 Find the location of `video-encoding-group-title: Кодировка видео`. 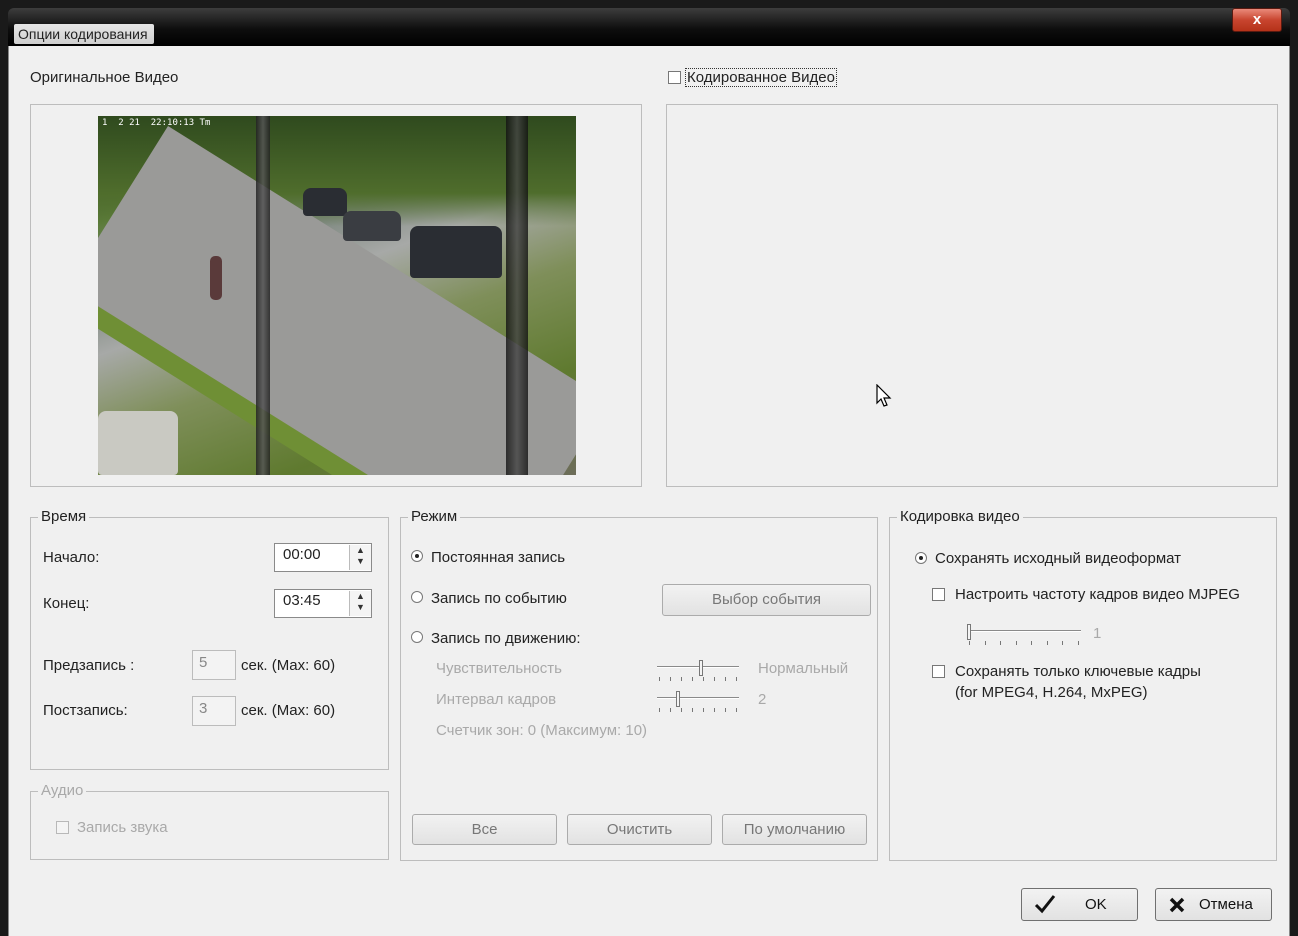

video-encoding-group-title: Кодировка видео is located at coordinates (960, 516).